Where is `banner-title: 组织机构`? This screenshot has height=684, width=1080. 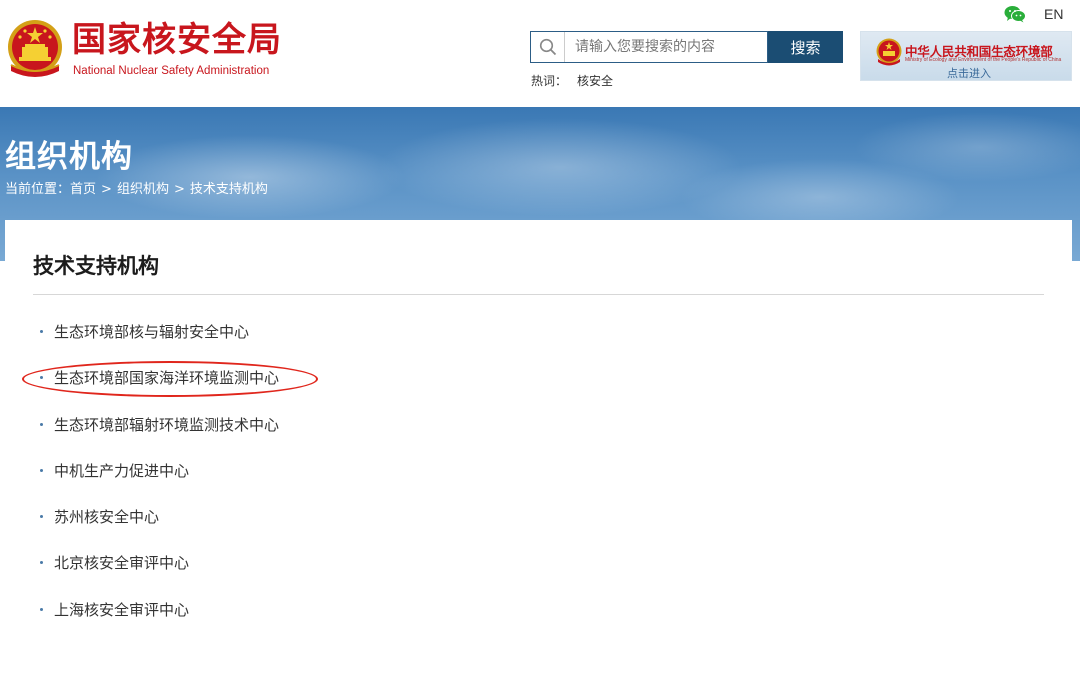 banner-title: 组织机构 is located at coordinates (69, 157).